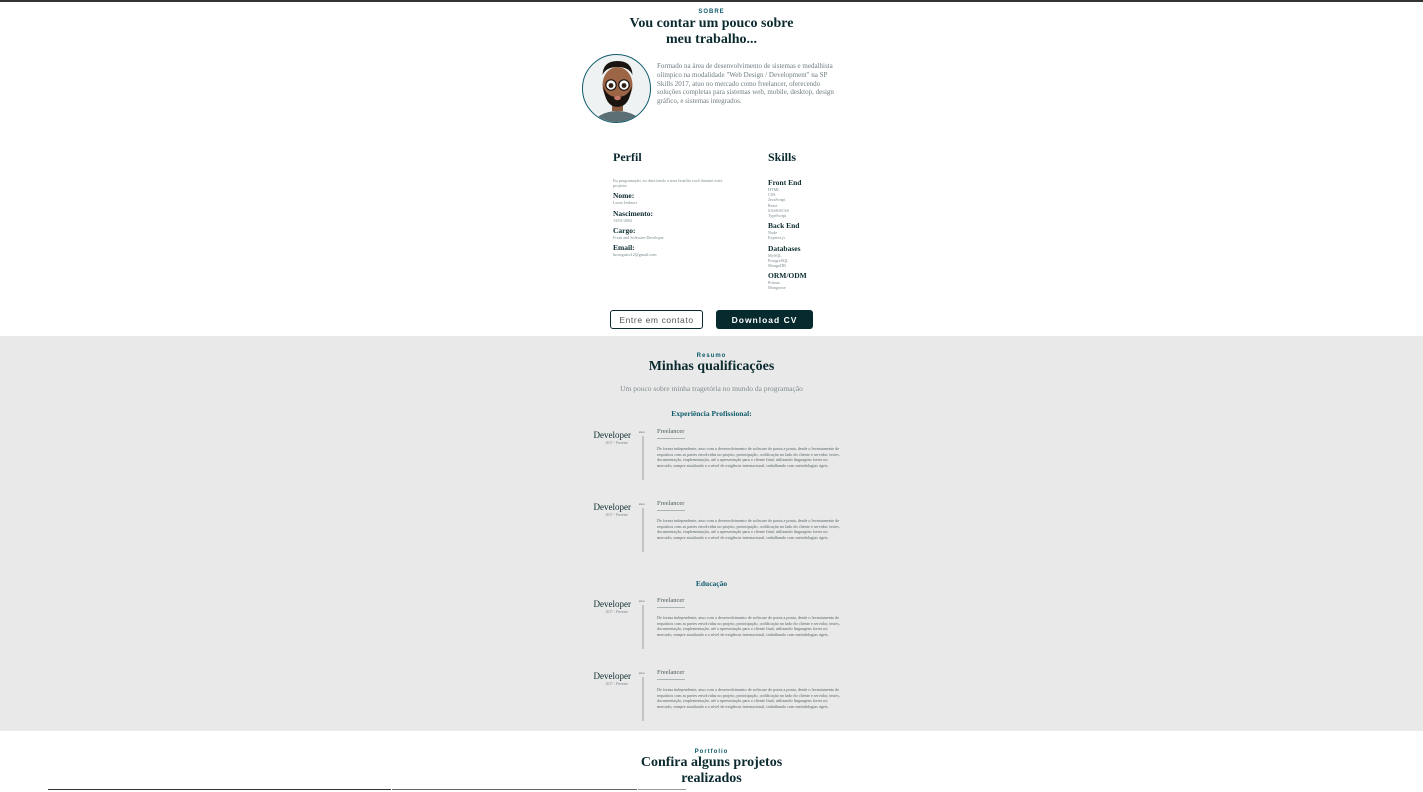 This screenshot has height=792, width=1423. Describe the element at coordinates (633, 213) in the screenshot. I see `field-label: Nascimento:` at that location.